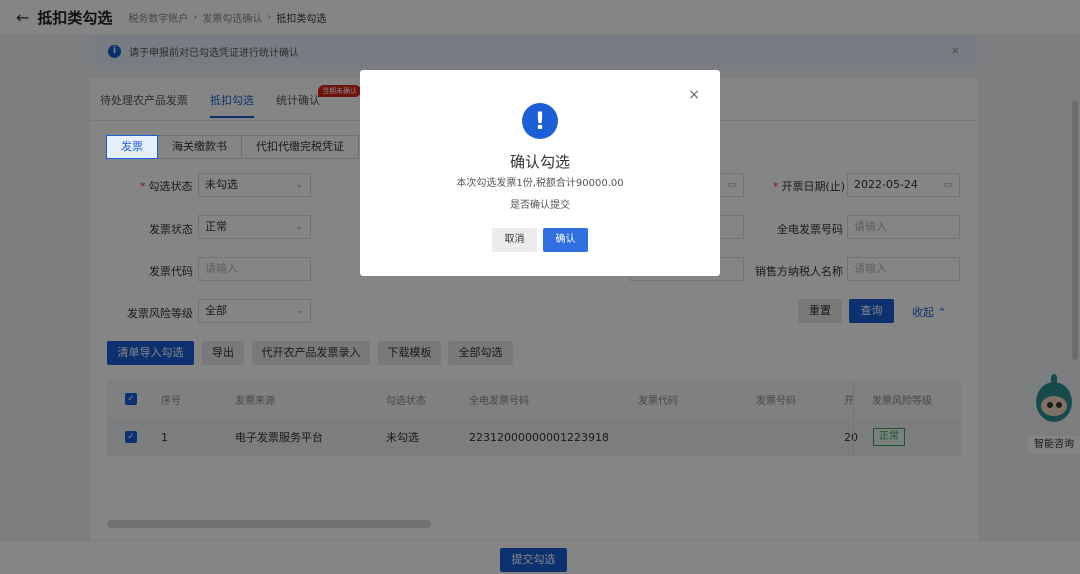 This screenshot has width=1080, height=574. I want to click on dialog-question: 是否确认提交, so click(540, 205).